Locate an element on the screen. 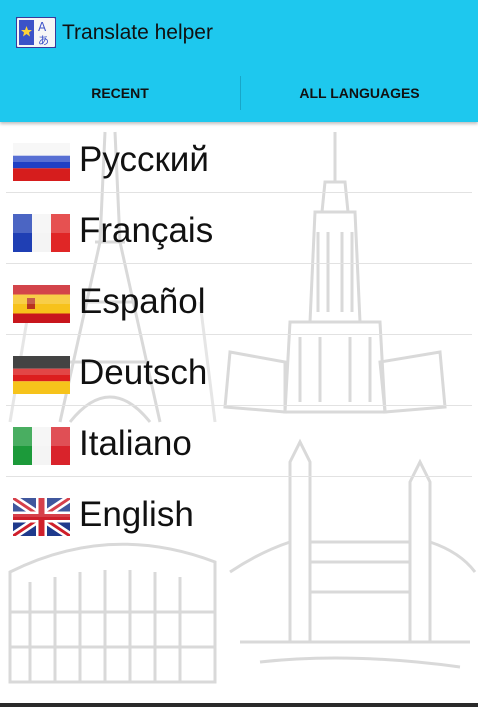 The image size is (478, 707). tab-all-languages: ALL LANGUAGES is located at coordinates (359, 93).